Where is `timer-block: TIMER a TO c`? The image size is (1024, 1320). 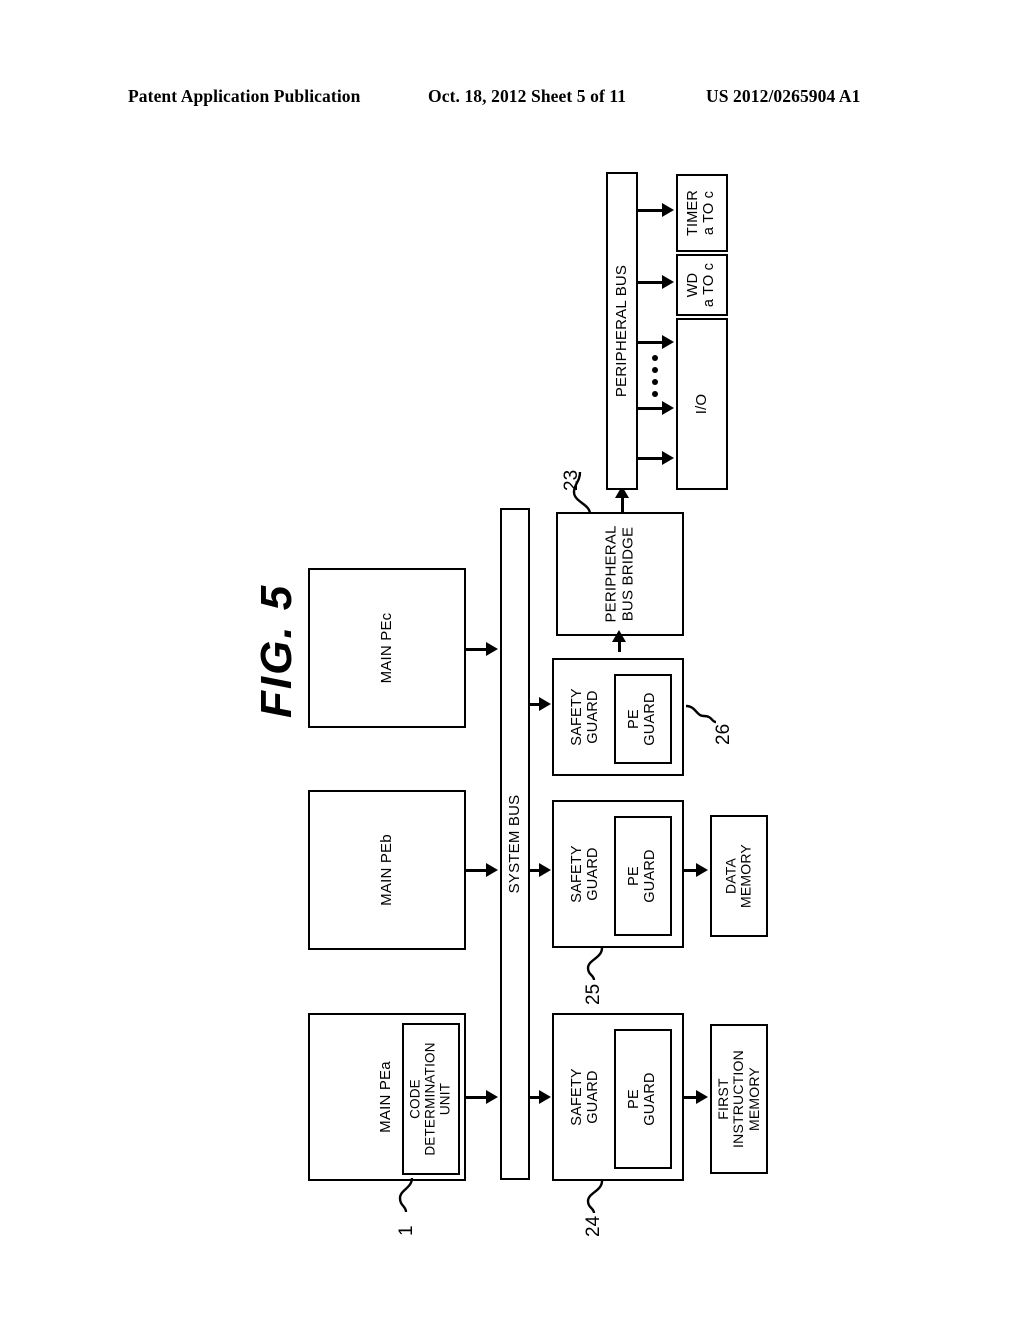 timer-block: TIMER a TO c is located at coordinates (702, 213).